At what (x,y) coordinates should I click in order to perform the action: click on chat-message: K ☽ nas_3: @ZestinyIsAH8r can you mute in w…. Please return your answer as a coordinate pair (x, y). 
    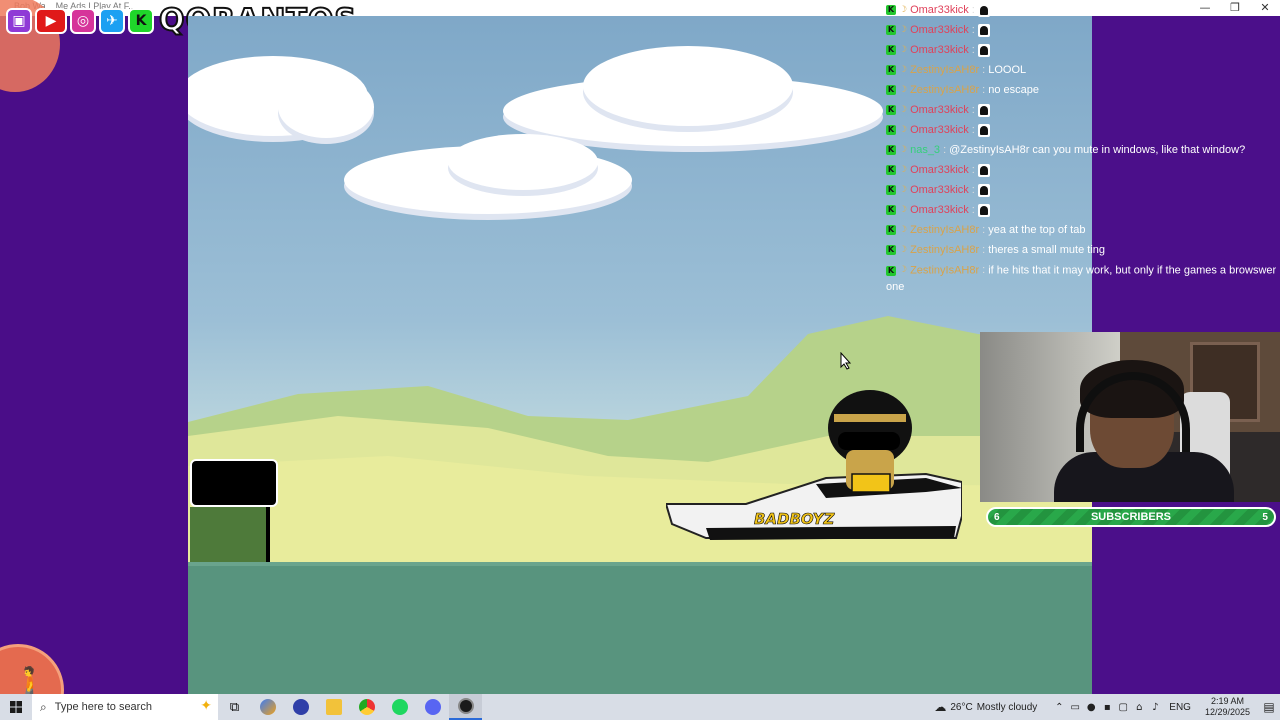
    Looking at the image, I should click on (1083, 150).